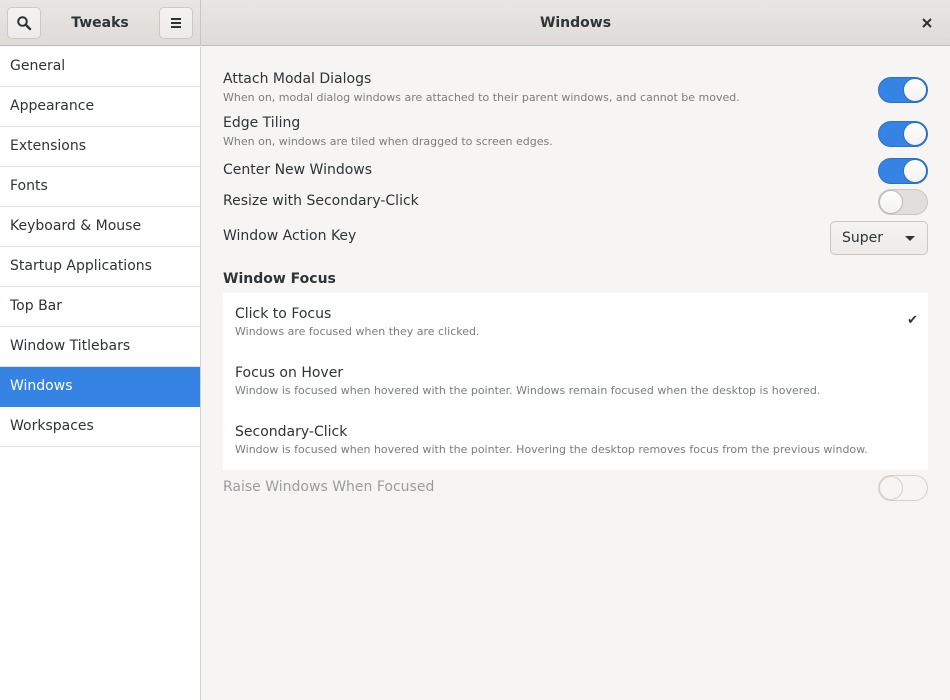 Image resolution: width=950 pixels, height=700 pixels. I want to click on sidebar-item-workspaces: Workspaces, so click(100, 427).